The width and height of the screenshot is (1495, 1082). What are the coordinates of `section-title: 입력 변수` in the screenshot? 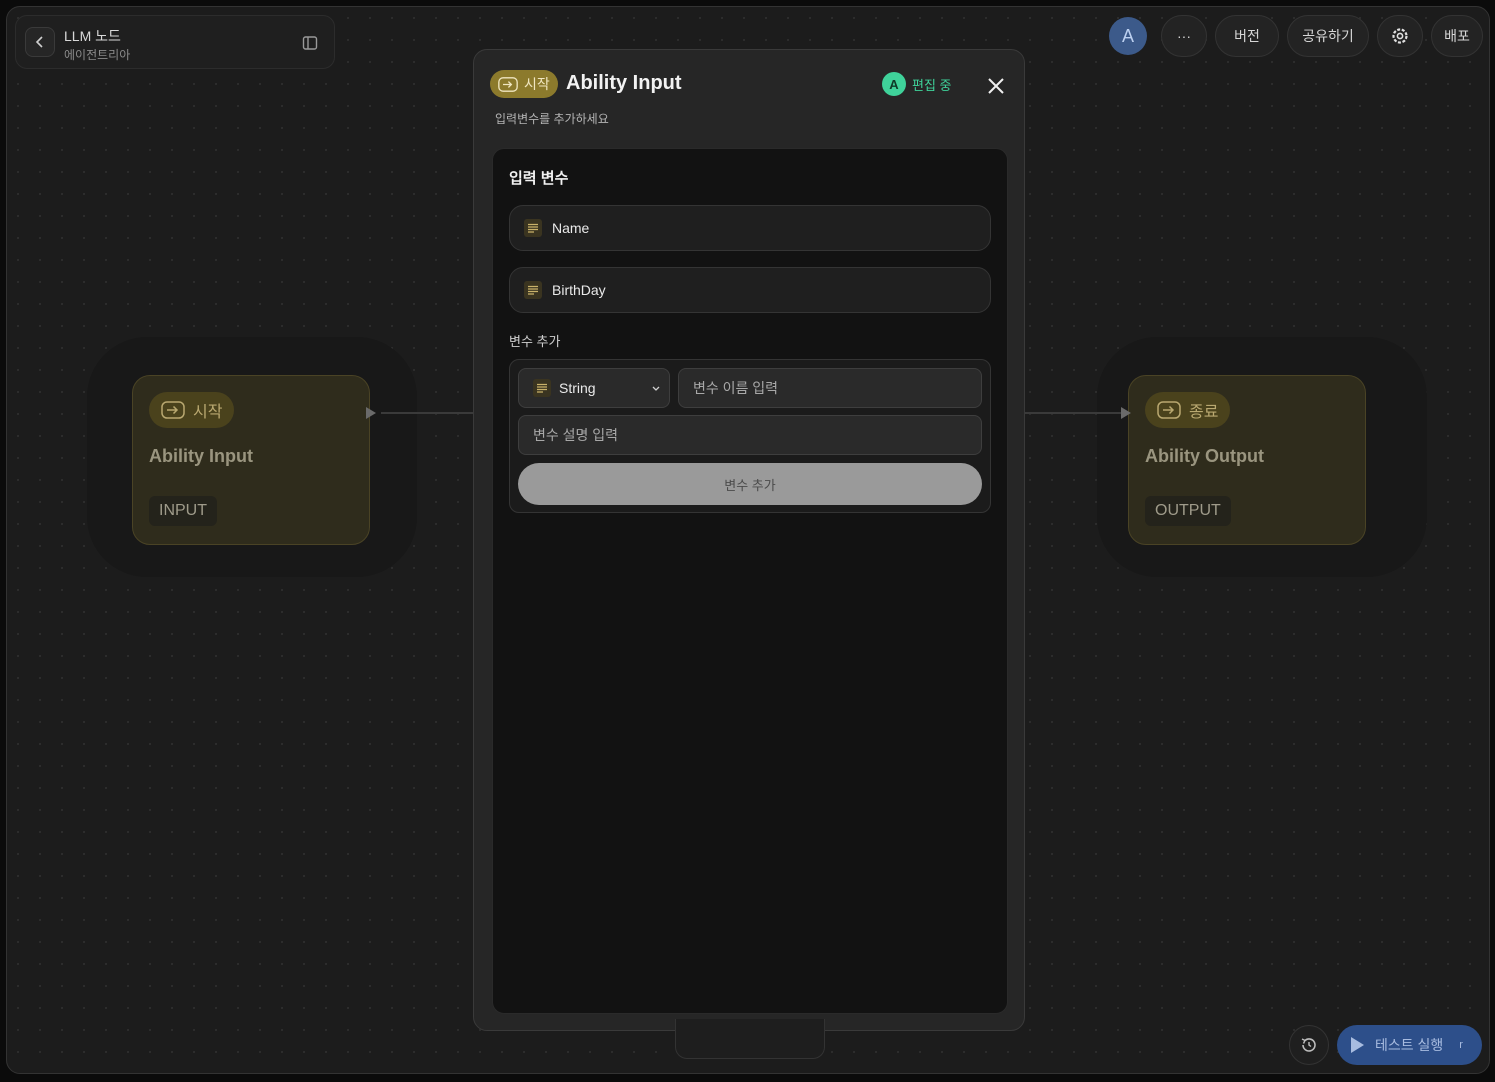 It's located at (539, 178).